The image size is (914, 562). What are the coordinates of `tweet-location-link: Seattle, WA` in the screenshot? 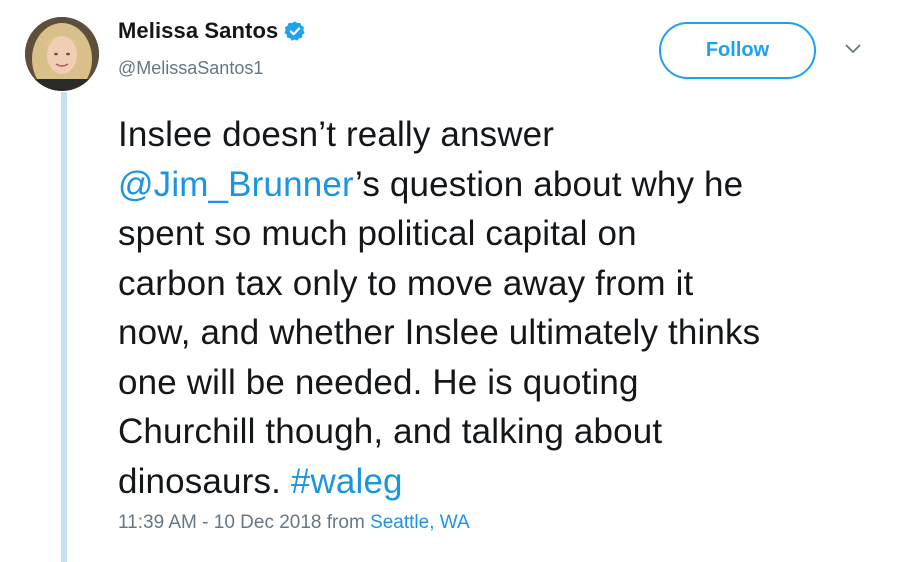 It's located at (420, 522).